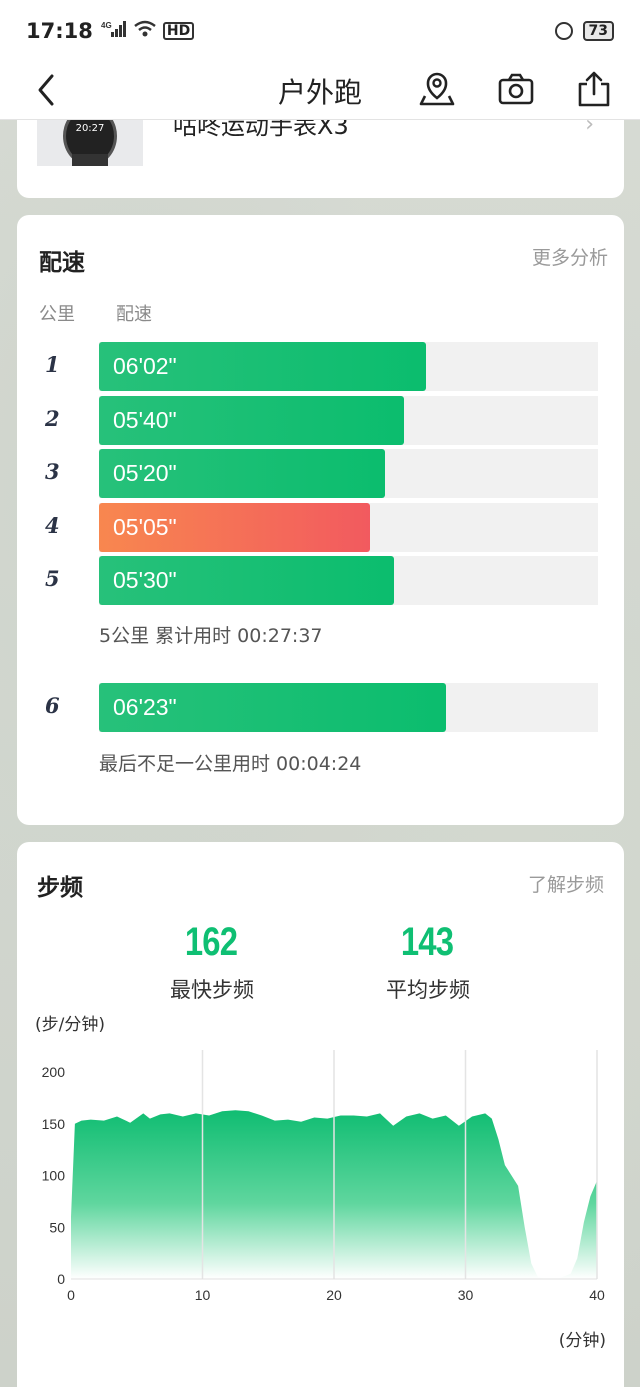 The height and width of the screenshot is (1387, 640). I want to click on watch-image: 20:27, so click(90, 143).